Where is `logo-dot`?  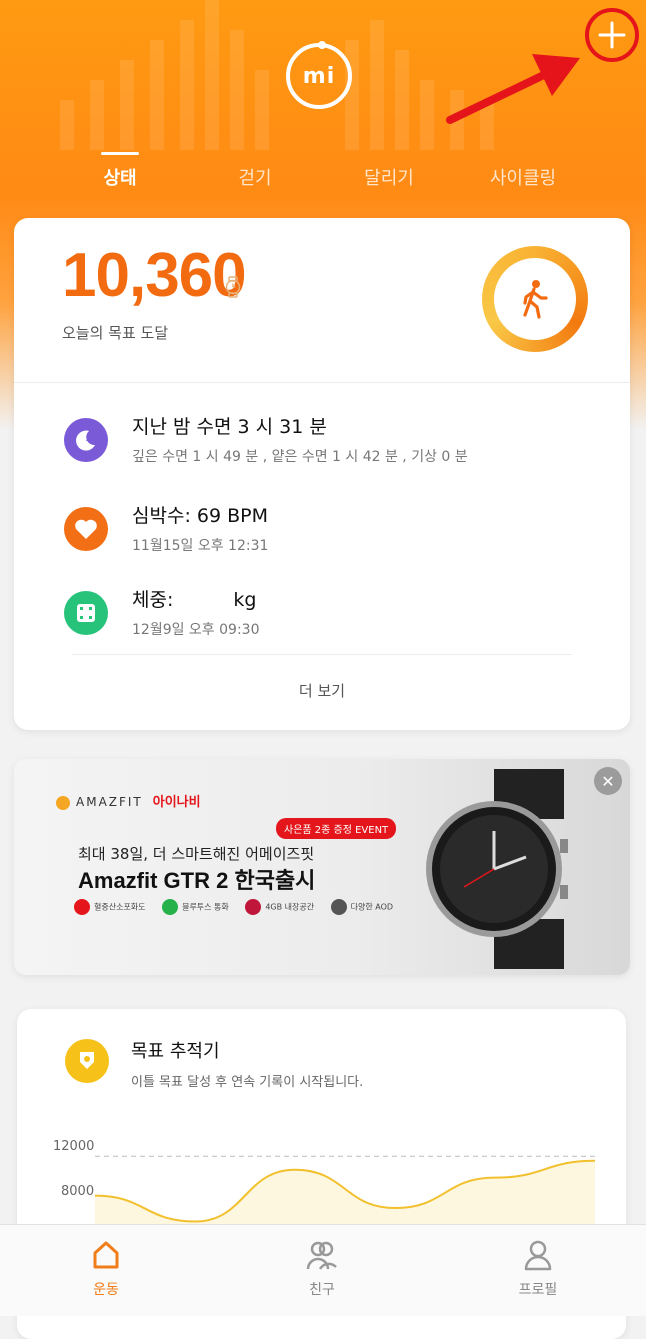
logo-dot is located at coordinates (322, 45).